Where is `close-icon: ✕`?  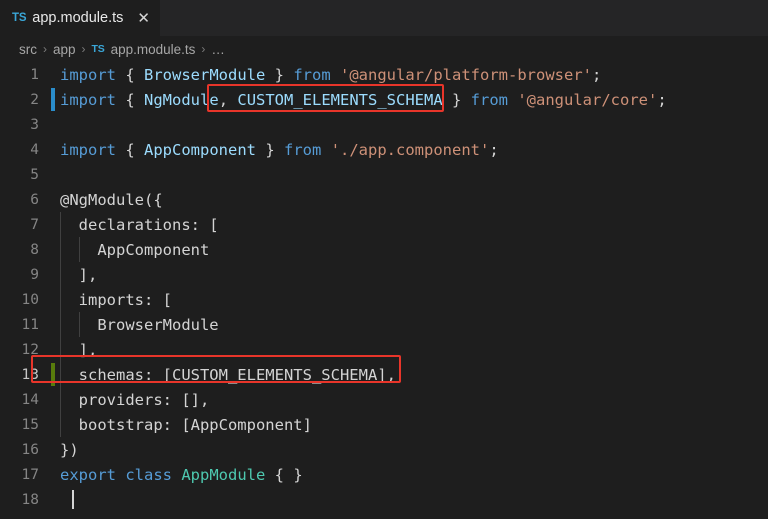
close-icon: ✕ is located at coordinates (143, 18).